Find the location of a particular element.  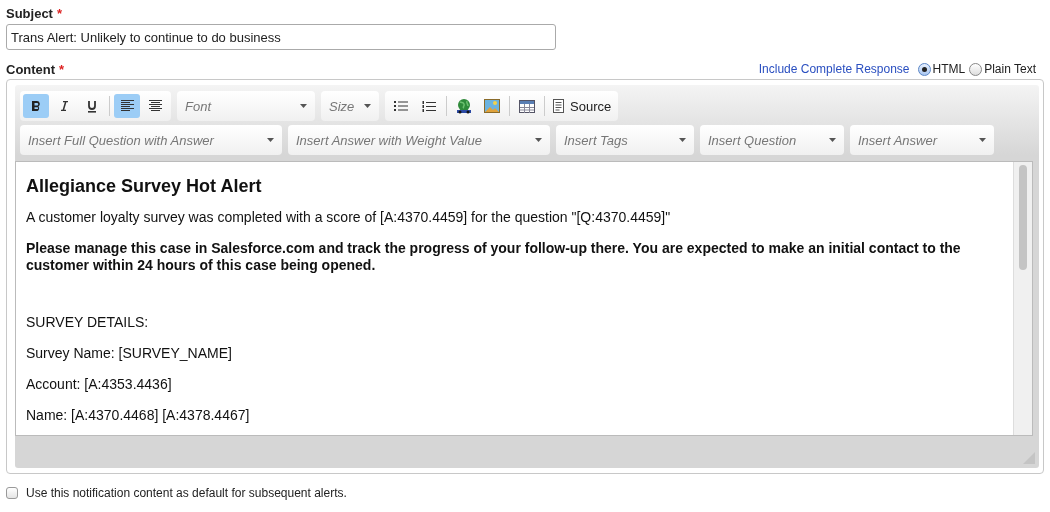

bold-button is located at coordinates (36, 106).